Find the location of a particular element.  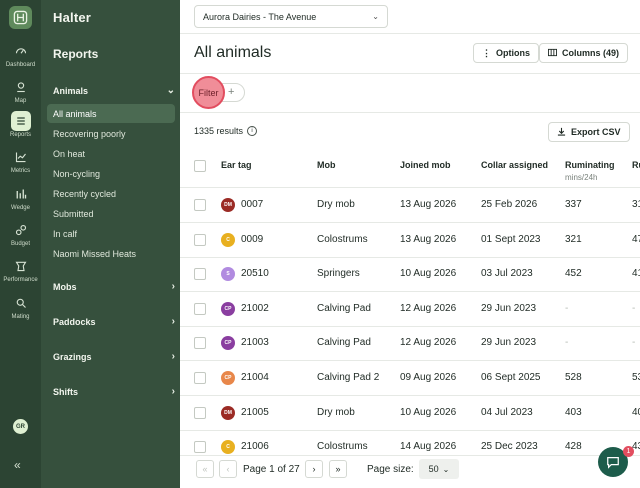

sidebar-item-submitted: Submitted is located at coordinates (111, 213).